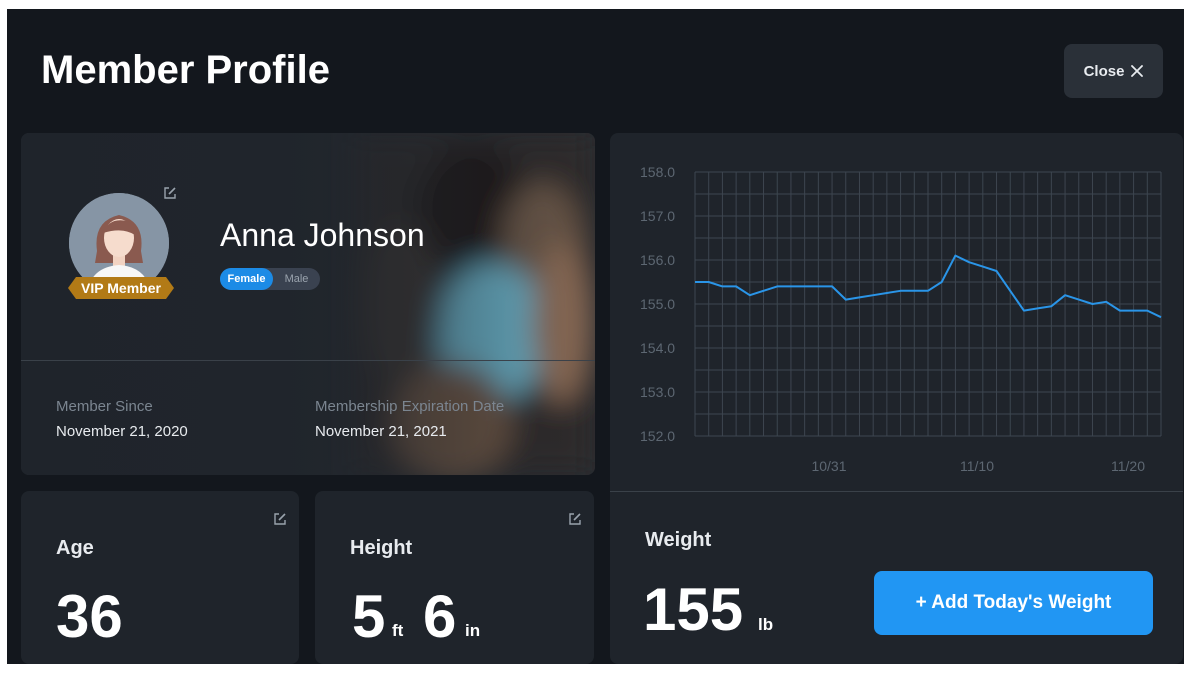 This screenshot has width=1191, height=673. I want to click on expiration-value: November 21, 2021, so click(381, 431).